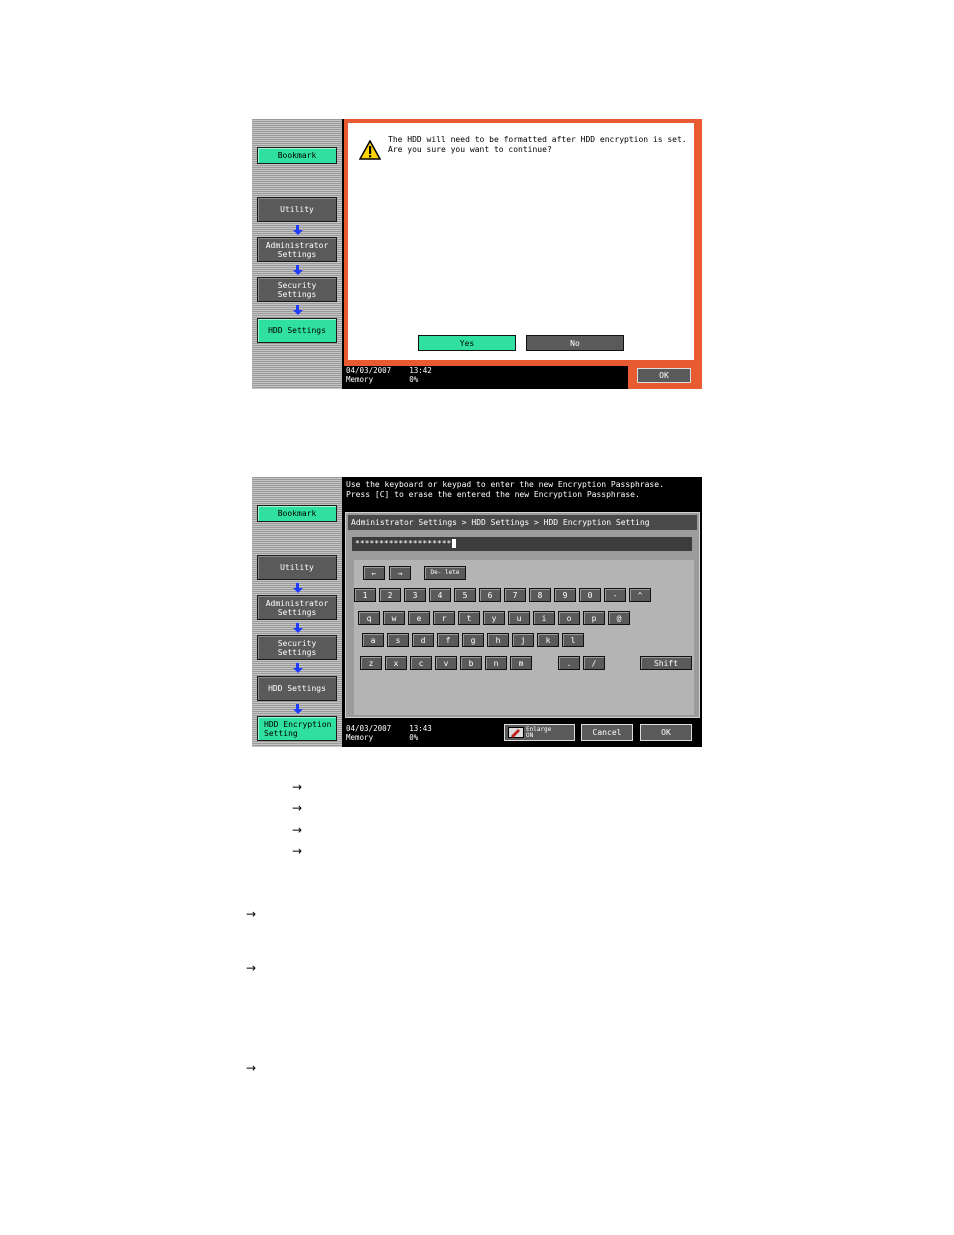  What do you see at coordinates (415, 595) in the screenshot?
I see `key-3: 3` at bounding box center [415, 595].